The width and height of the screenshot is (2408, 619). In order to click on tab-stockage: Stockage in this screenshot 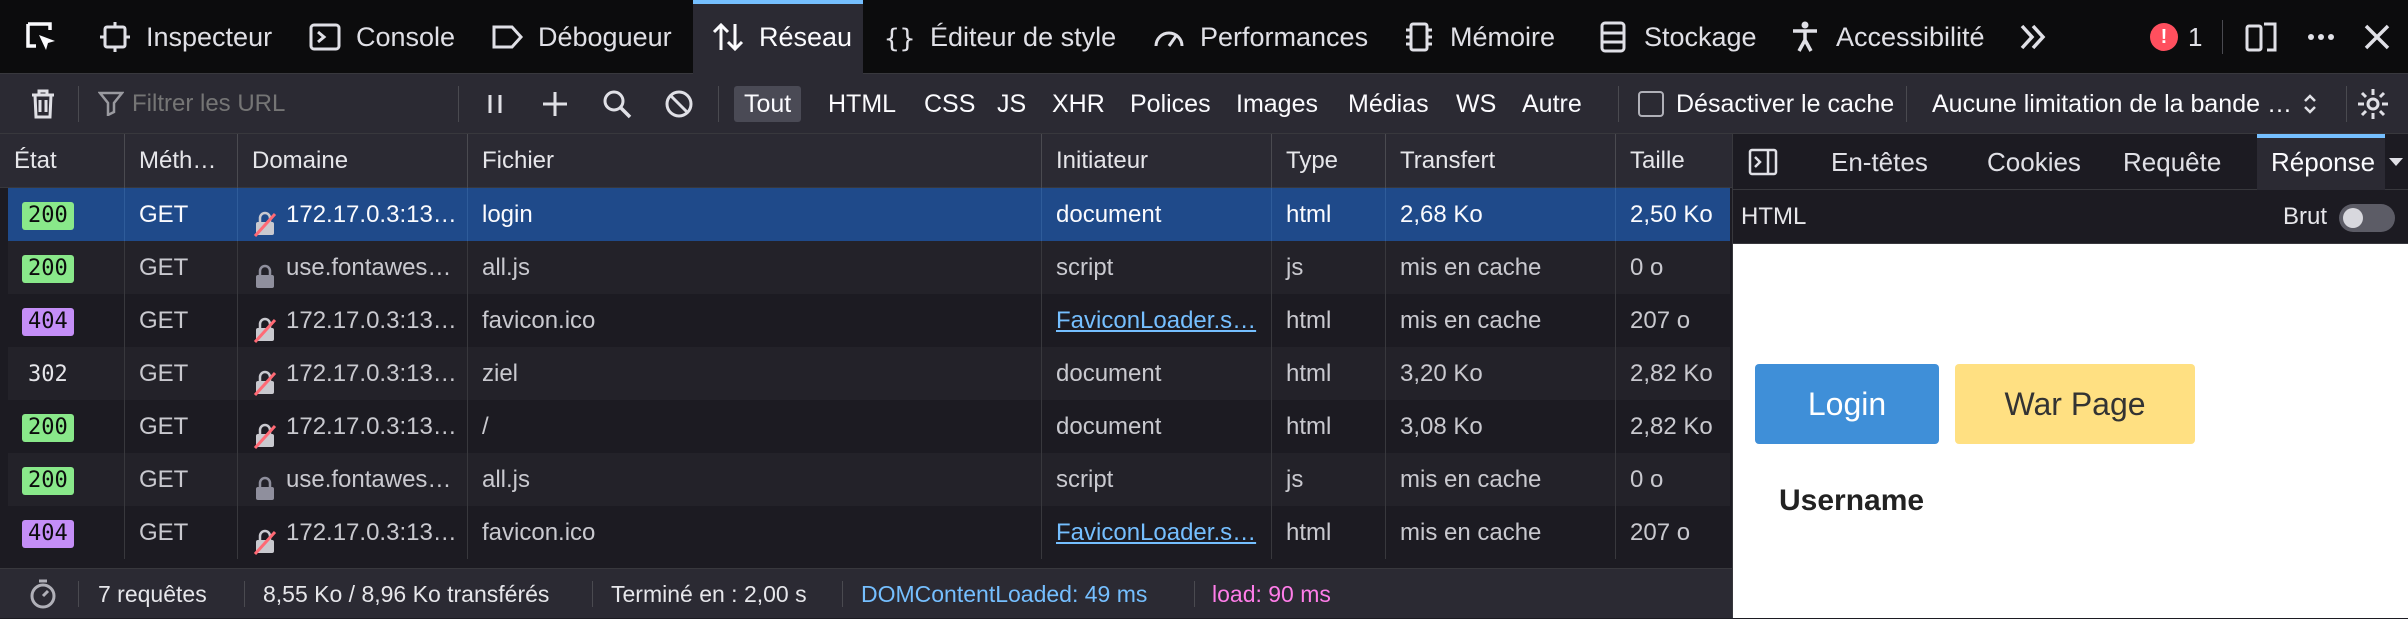, I will do `click(1681, 37)`.